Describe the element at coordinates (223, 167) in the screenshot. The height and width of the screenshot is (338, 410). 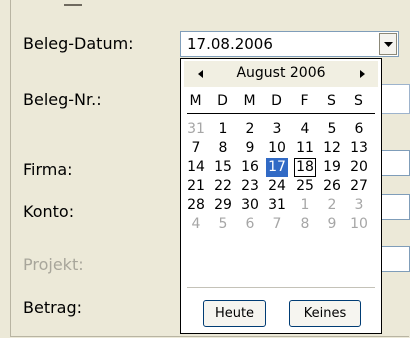
I see `calendar-day: 15` at that location.